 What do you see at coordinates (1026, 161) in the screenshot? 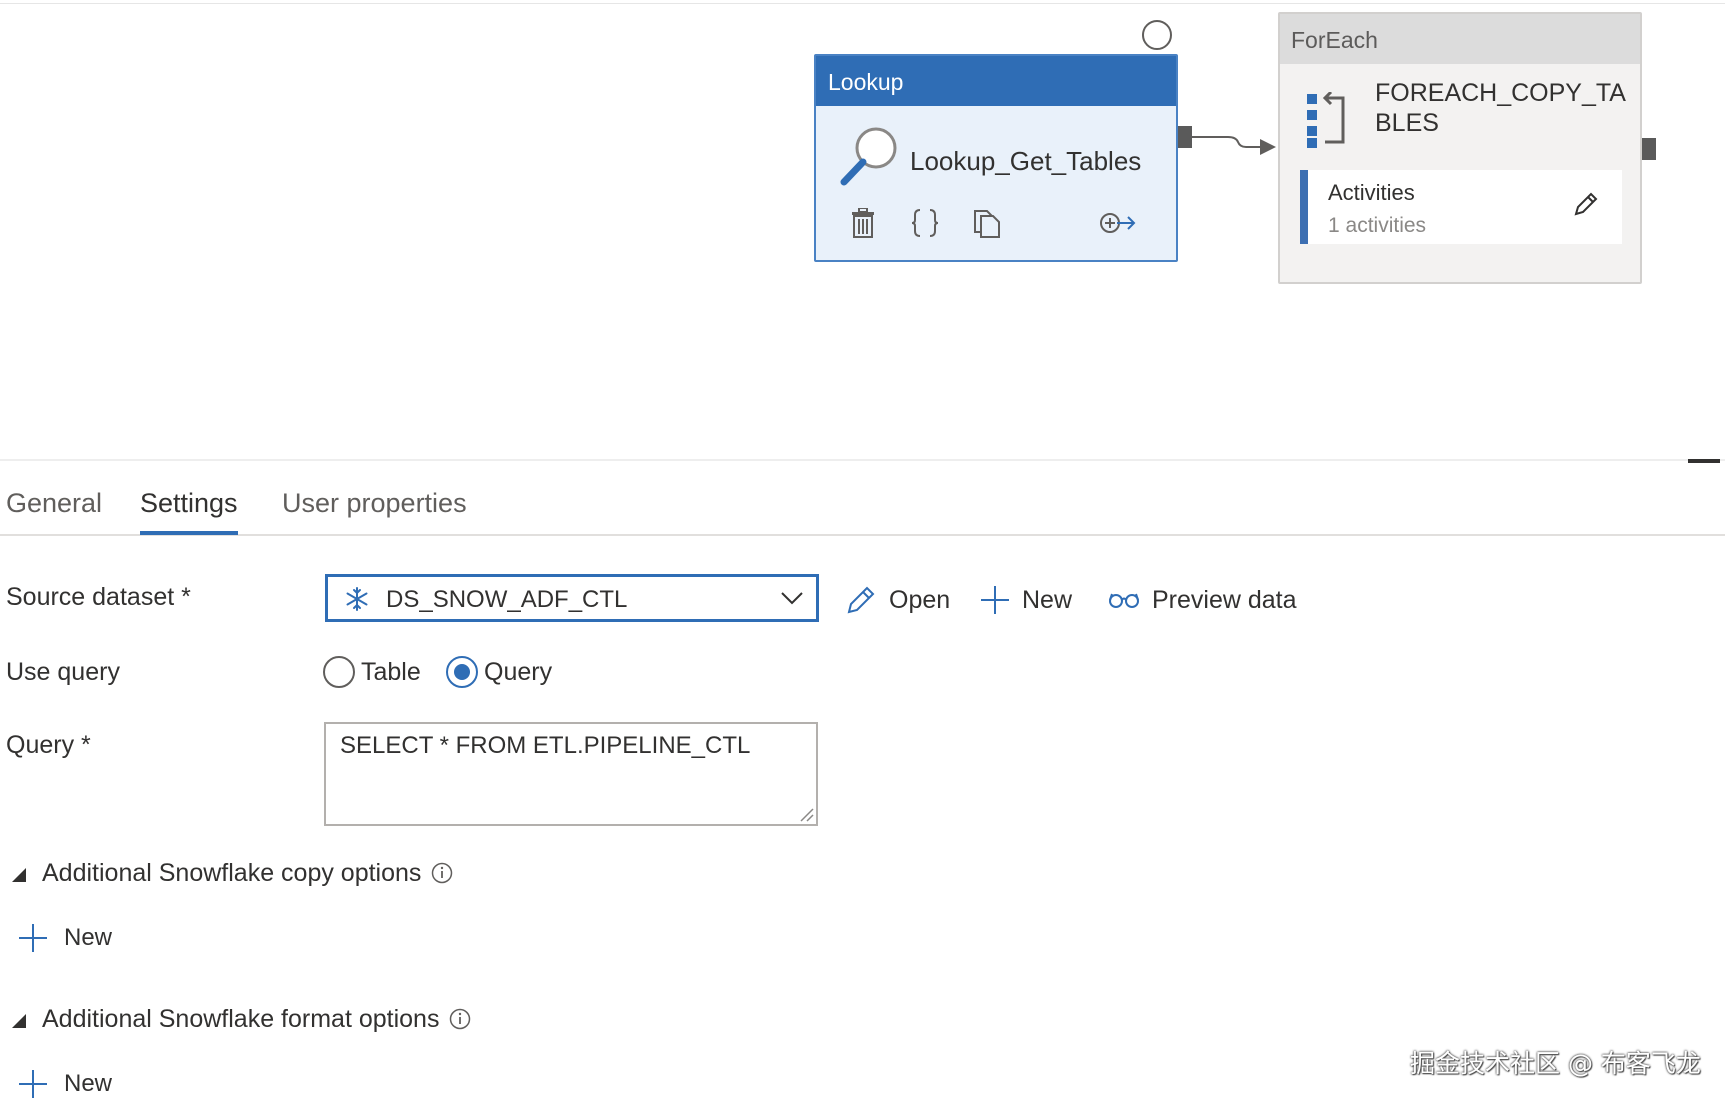
I see `lookup-activity-name: Lookup_Get_Tables` at bounding box center [1026, 161].